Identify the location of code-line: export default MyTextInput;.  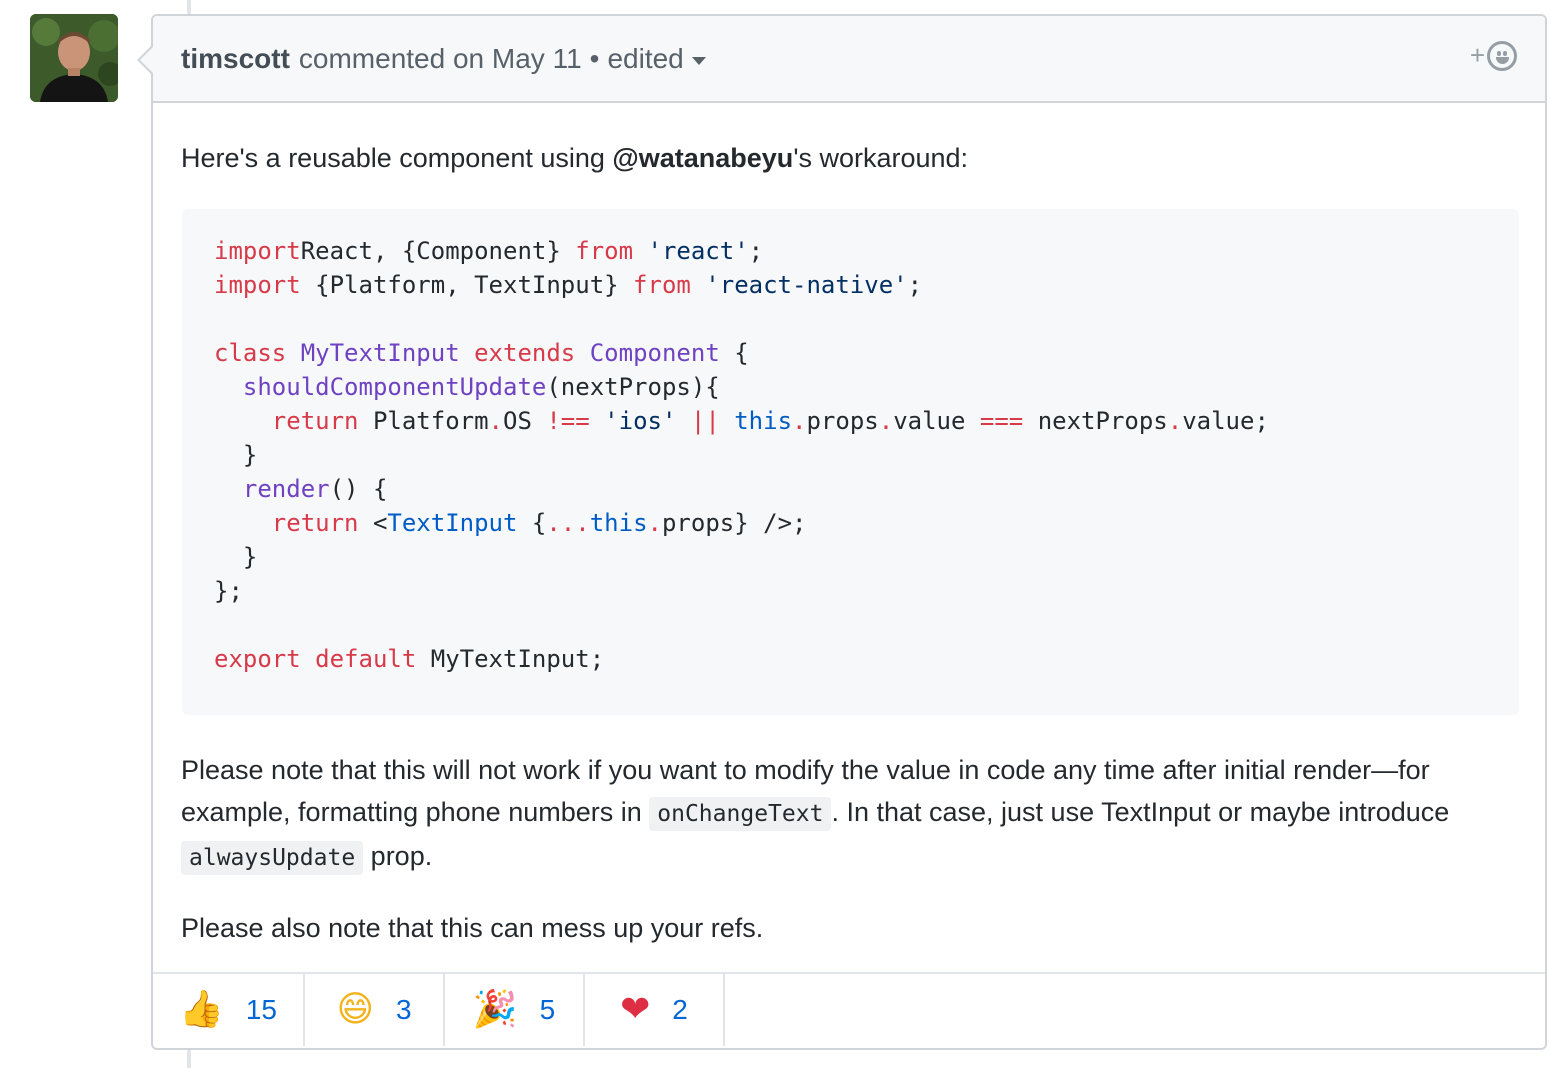
(850, 659).